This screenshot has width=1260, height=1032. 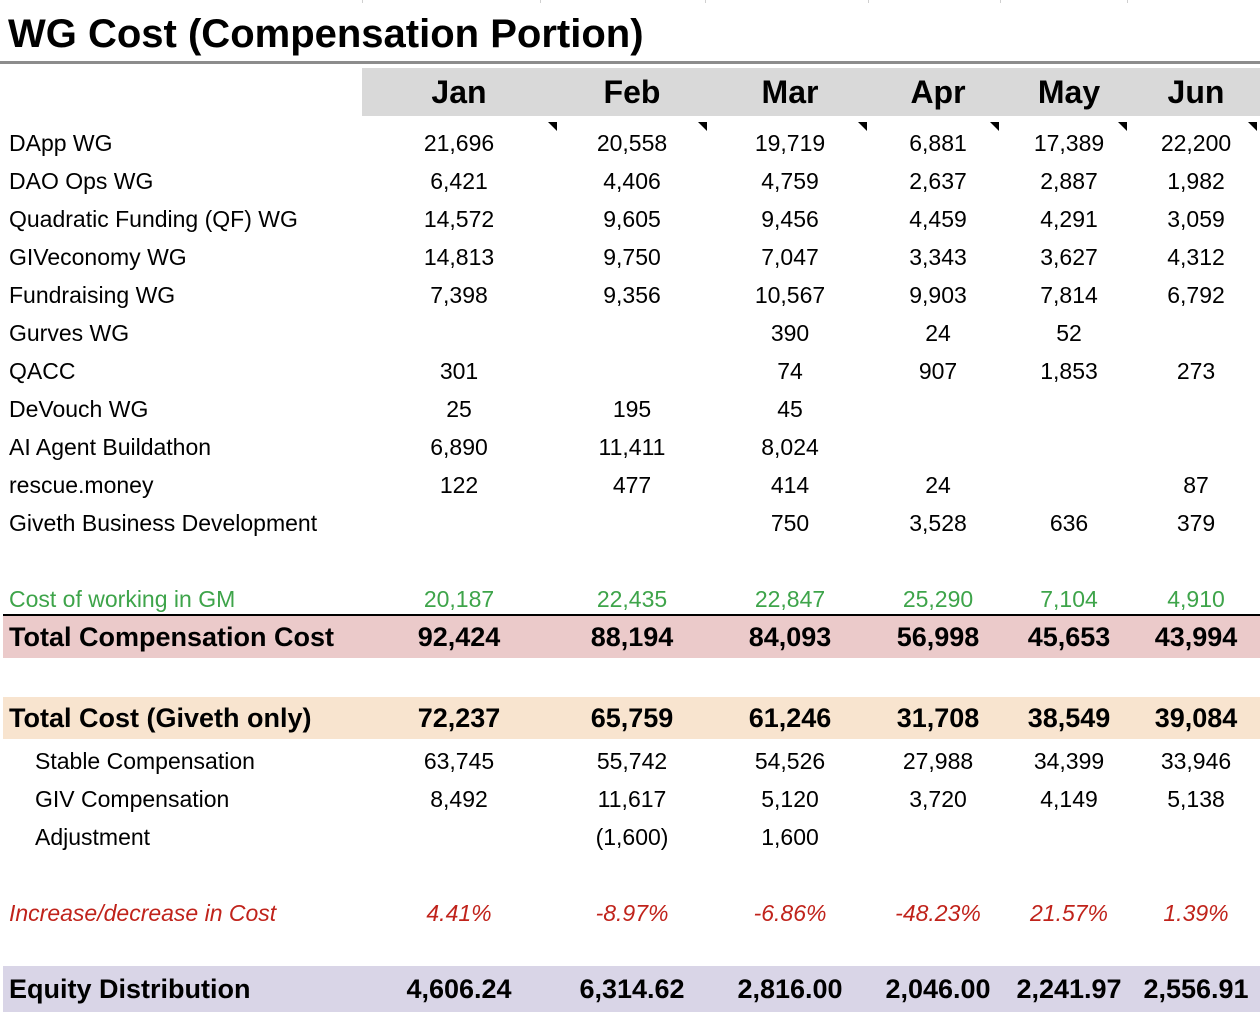 What do you see at coordinates (790, 761) in the screenshot?
I see `sub-cell: 54,526` at bounding box center [790, 761].